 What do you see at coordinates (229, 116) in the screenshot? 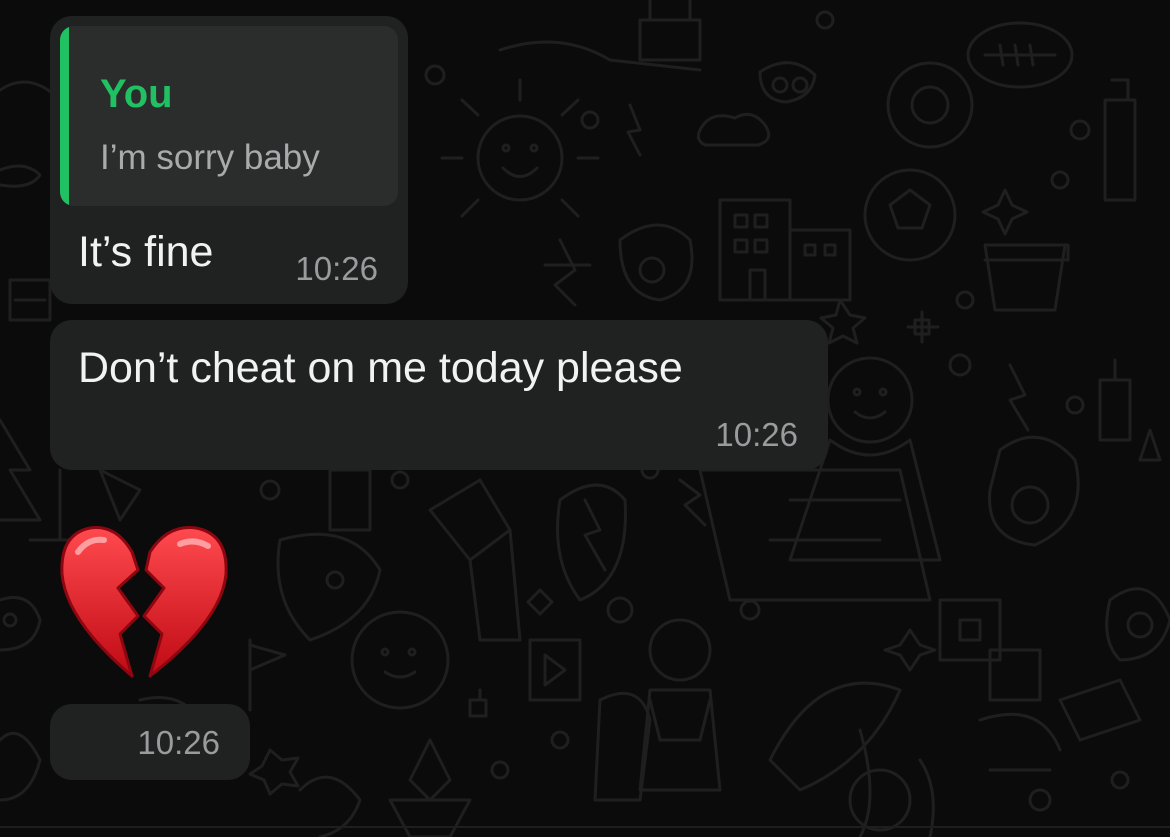
I see `quoted-message: You I’m sorry baby` at bounding box center [229, 116].